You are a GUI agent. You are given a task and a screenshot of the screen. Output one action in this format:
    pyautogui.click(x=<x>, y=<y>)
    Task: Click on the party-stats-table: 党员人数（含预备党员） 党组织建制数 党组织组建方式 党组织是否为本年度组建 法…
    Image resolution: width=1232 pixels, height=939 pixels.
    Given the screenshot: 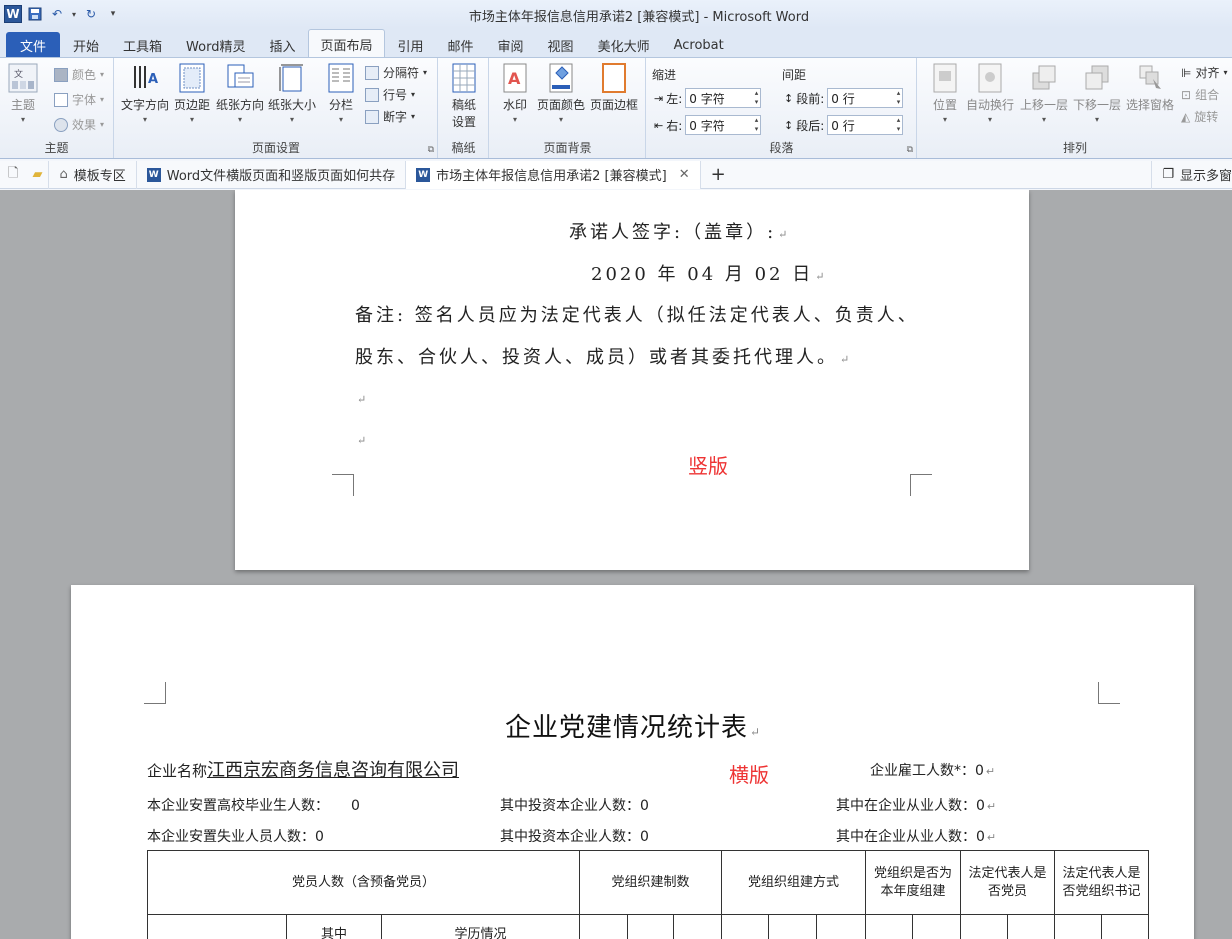 What is the action you would take?
    pyautogui.click(x=648, y=894)
    